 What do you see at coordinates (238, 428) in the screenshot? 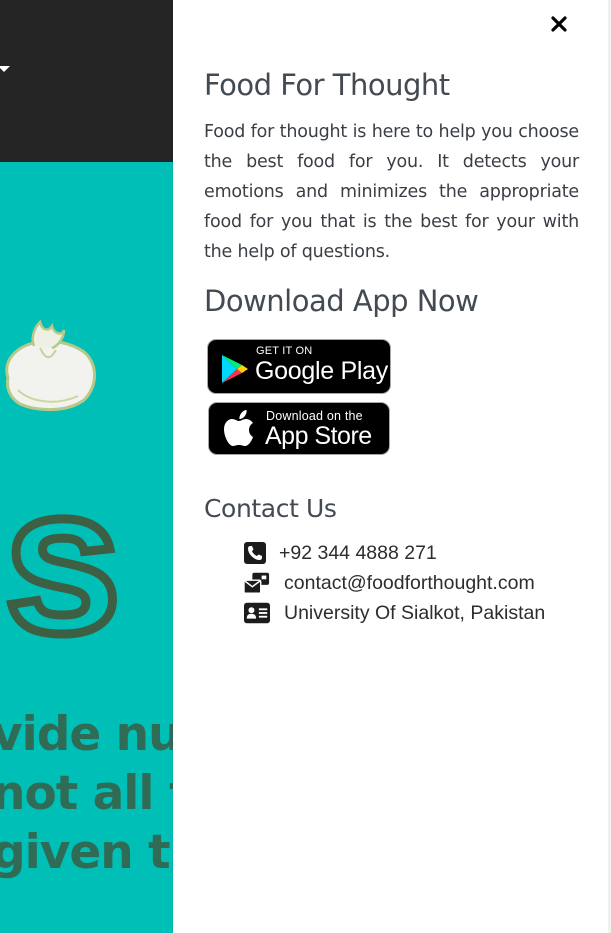
I see `apple-icon` at bounding box center [238, 428].